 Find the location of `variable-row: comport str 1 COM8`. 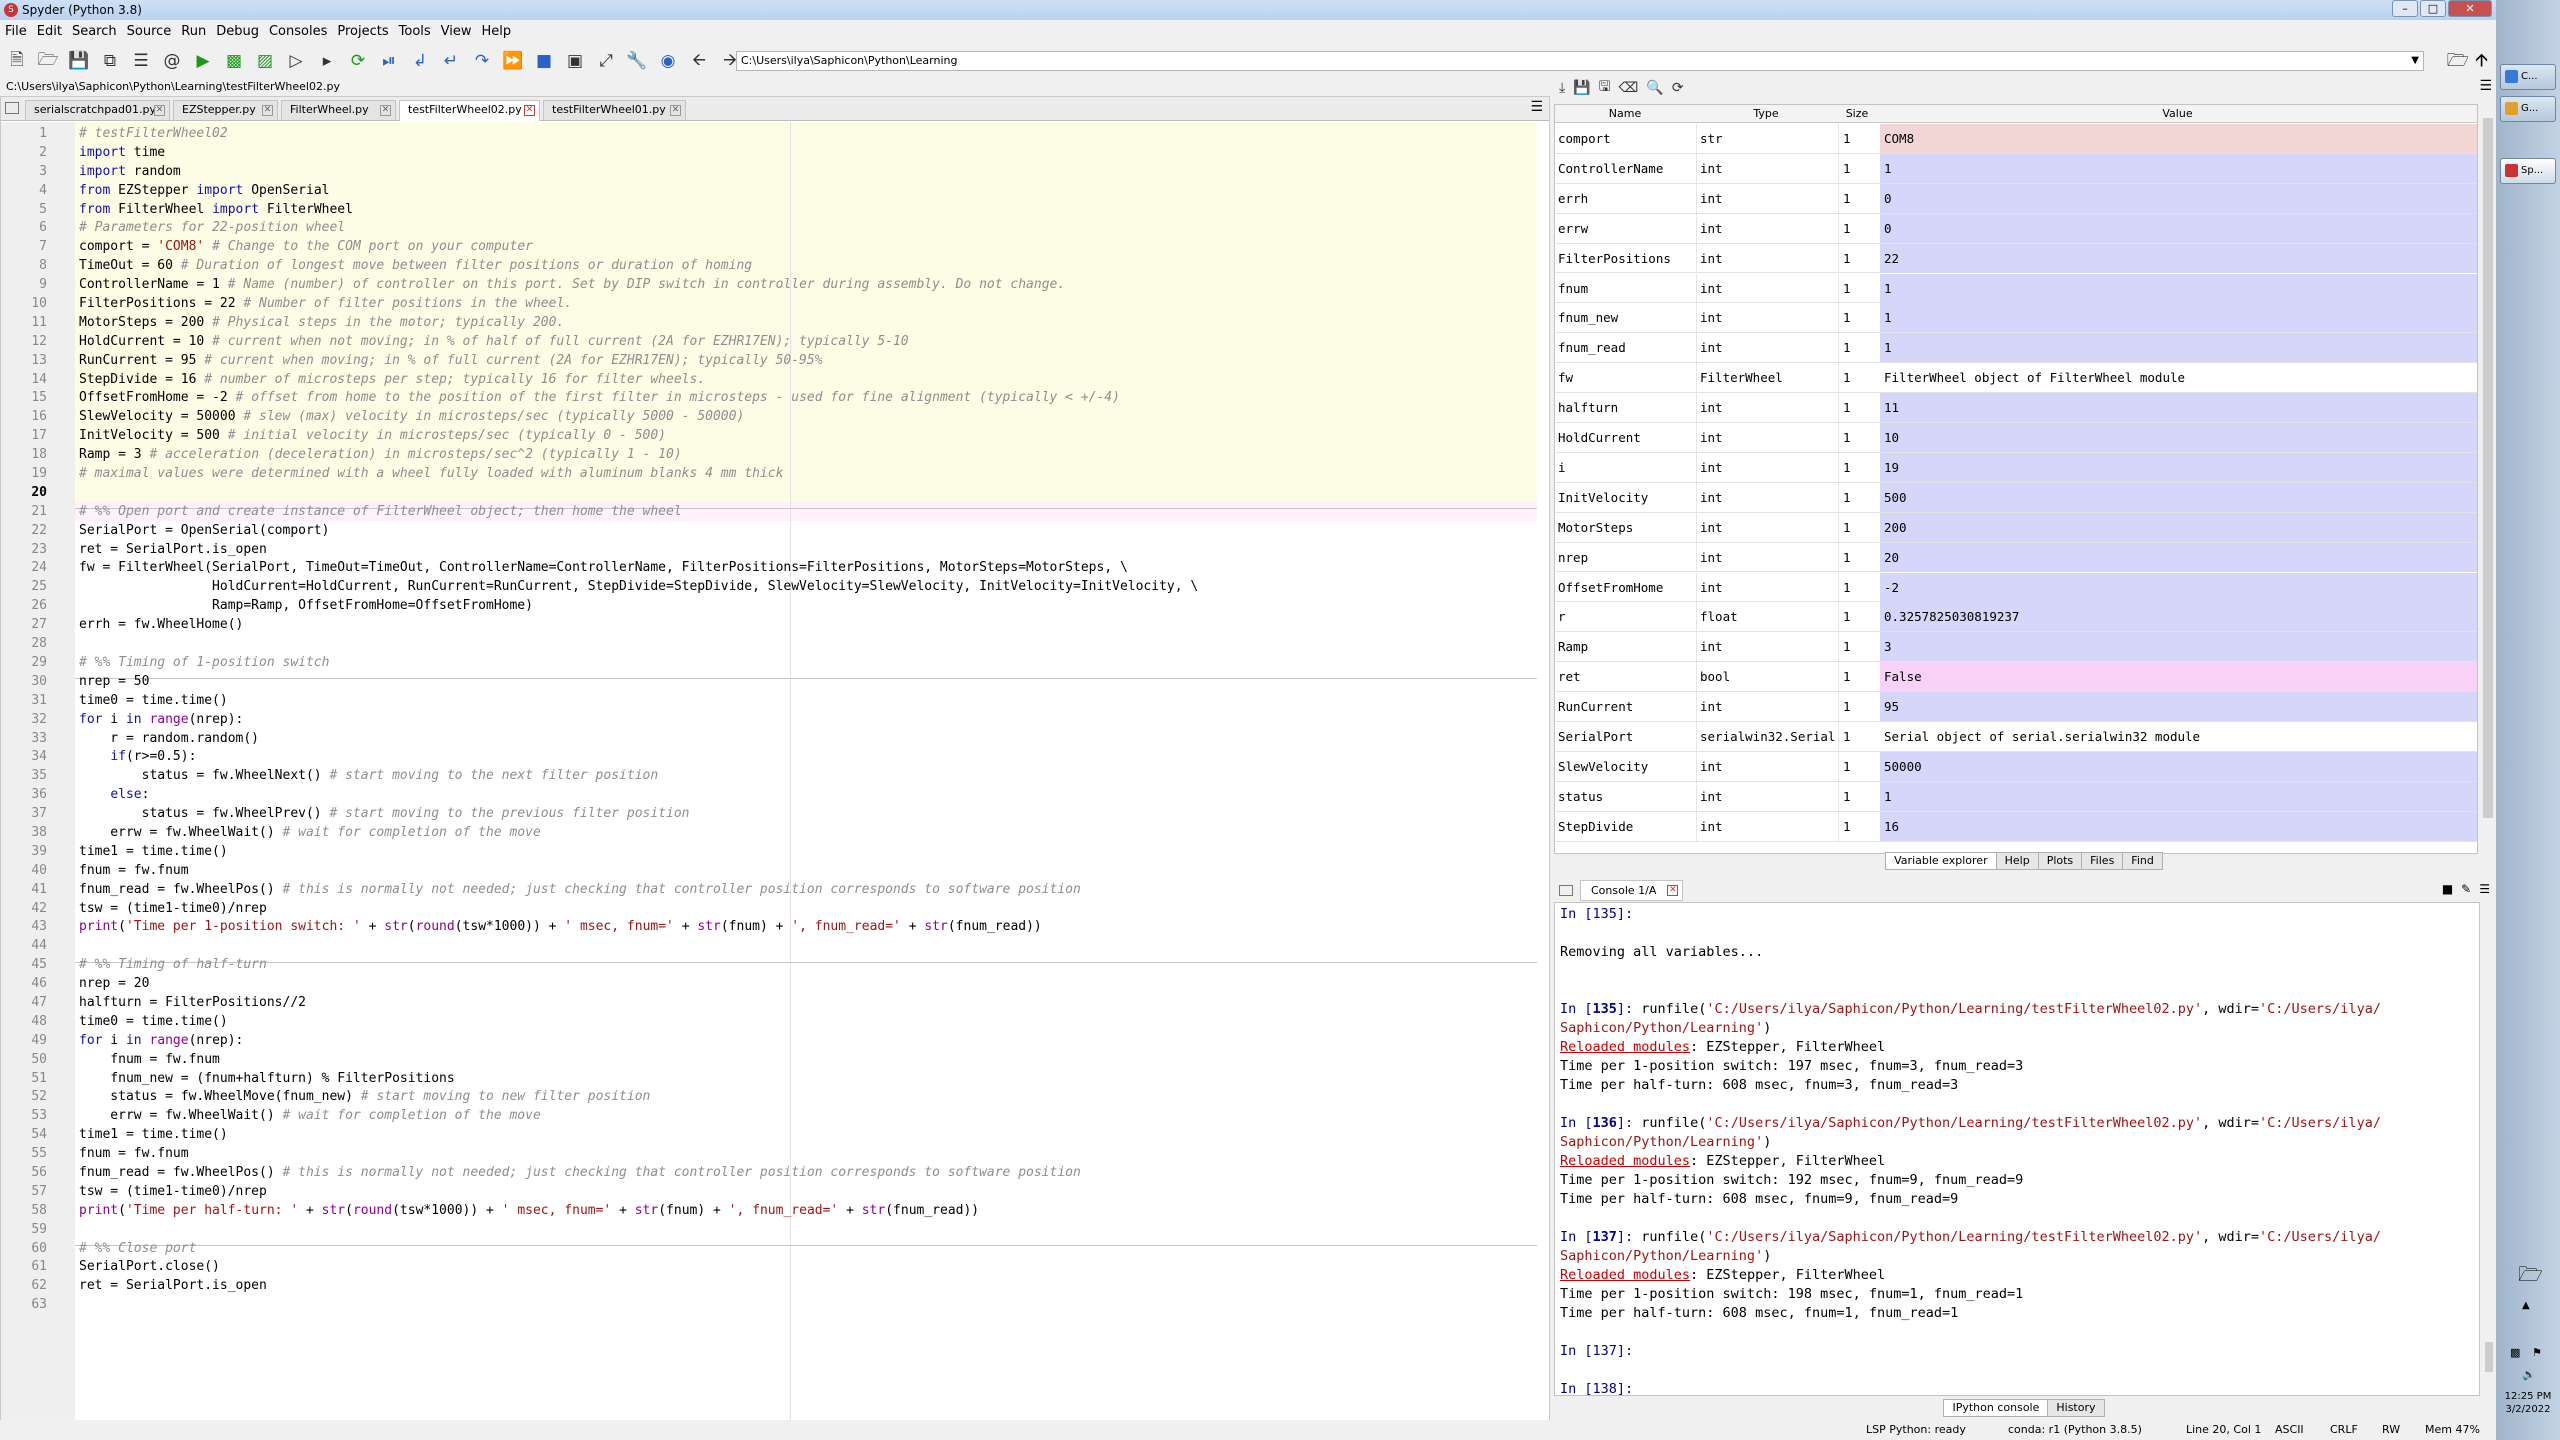

variable-row: comport str 1 COM8 is located at coordinates (2016, 139).